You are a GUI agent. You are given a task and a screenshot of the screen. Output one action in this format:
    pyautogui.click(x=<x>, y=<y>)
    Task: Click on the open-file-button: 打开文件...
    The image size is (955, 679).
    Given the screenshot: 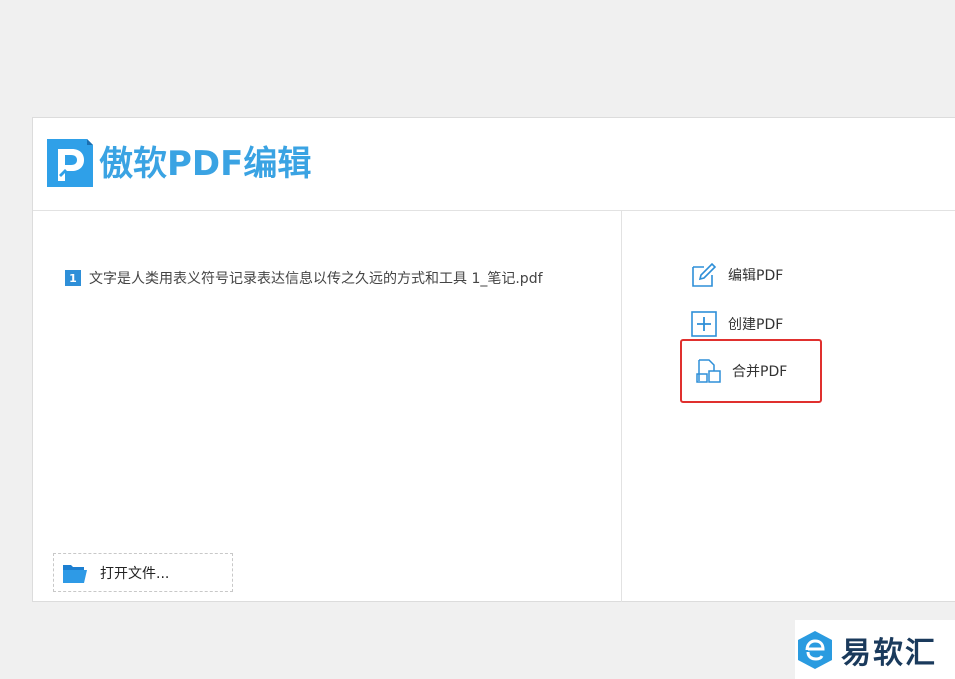 What is the action you would take?
    pyautogui.click(x=143, y=572)
    